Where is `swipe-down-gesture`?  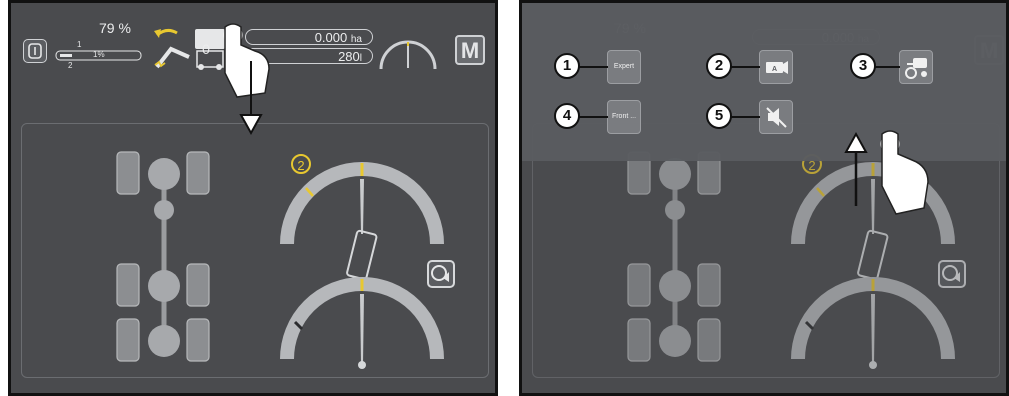 swipe-down-gesture is located at coordinates (246, 79).